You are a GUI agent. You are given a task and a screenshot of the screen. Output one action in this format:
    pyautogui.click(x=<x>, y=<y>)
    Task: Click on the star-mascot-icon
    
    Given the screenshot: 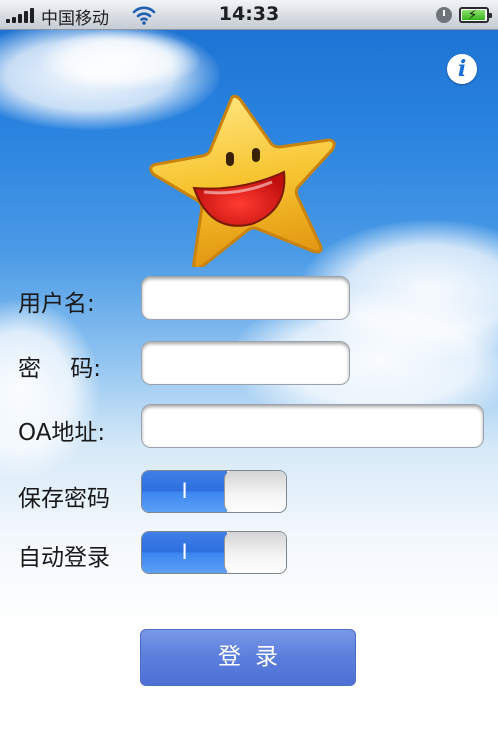 What is the action you would take?
    pyautogui.click(x=246, y=181)
    